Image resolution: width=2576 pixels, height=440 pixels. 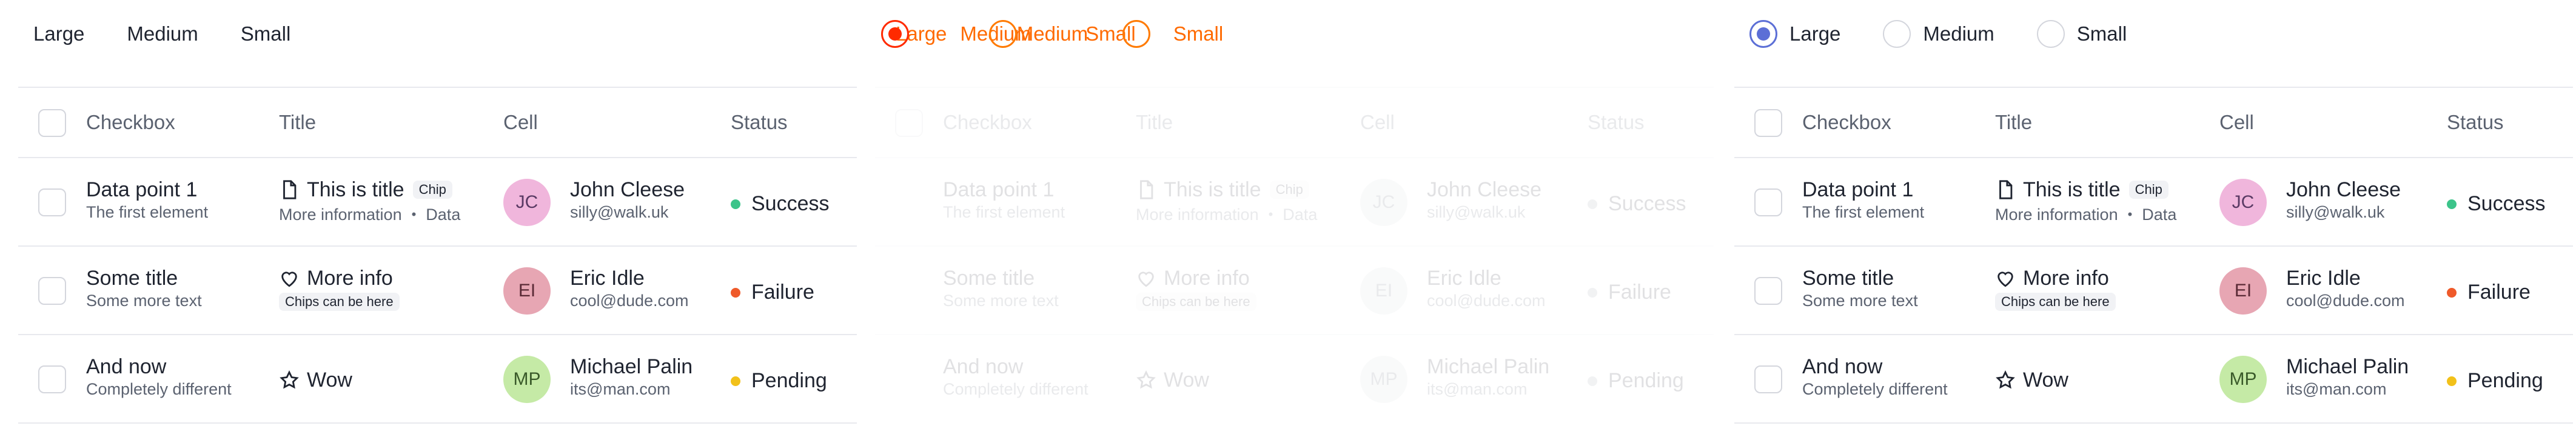 I want to click on status-cell: Failure, so click(x=2489, y=292).